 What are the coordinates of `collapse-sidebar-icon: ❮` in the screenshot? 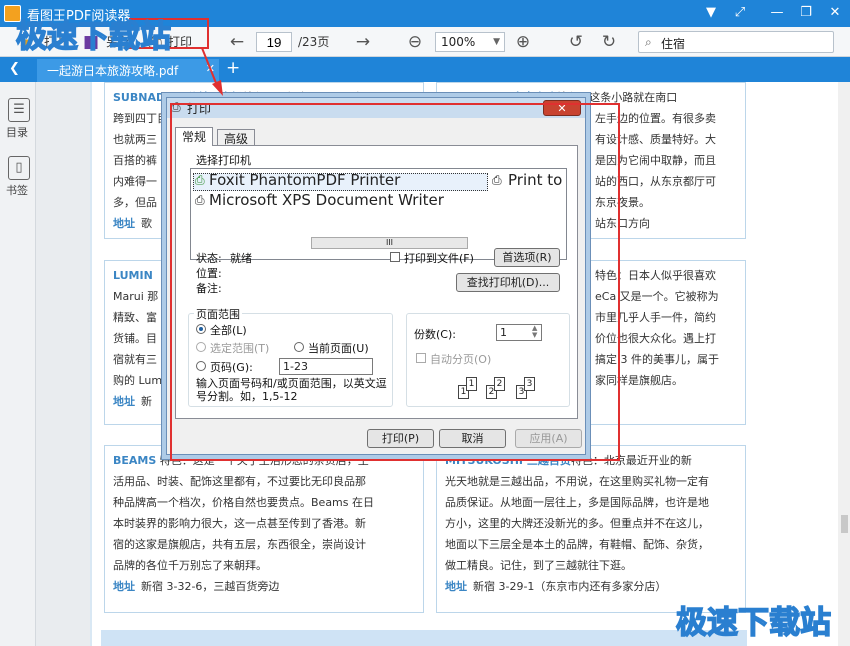 It's located at (14, 68).